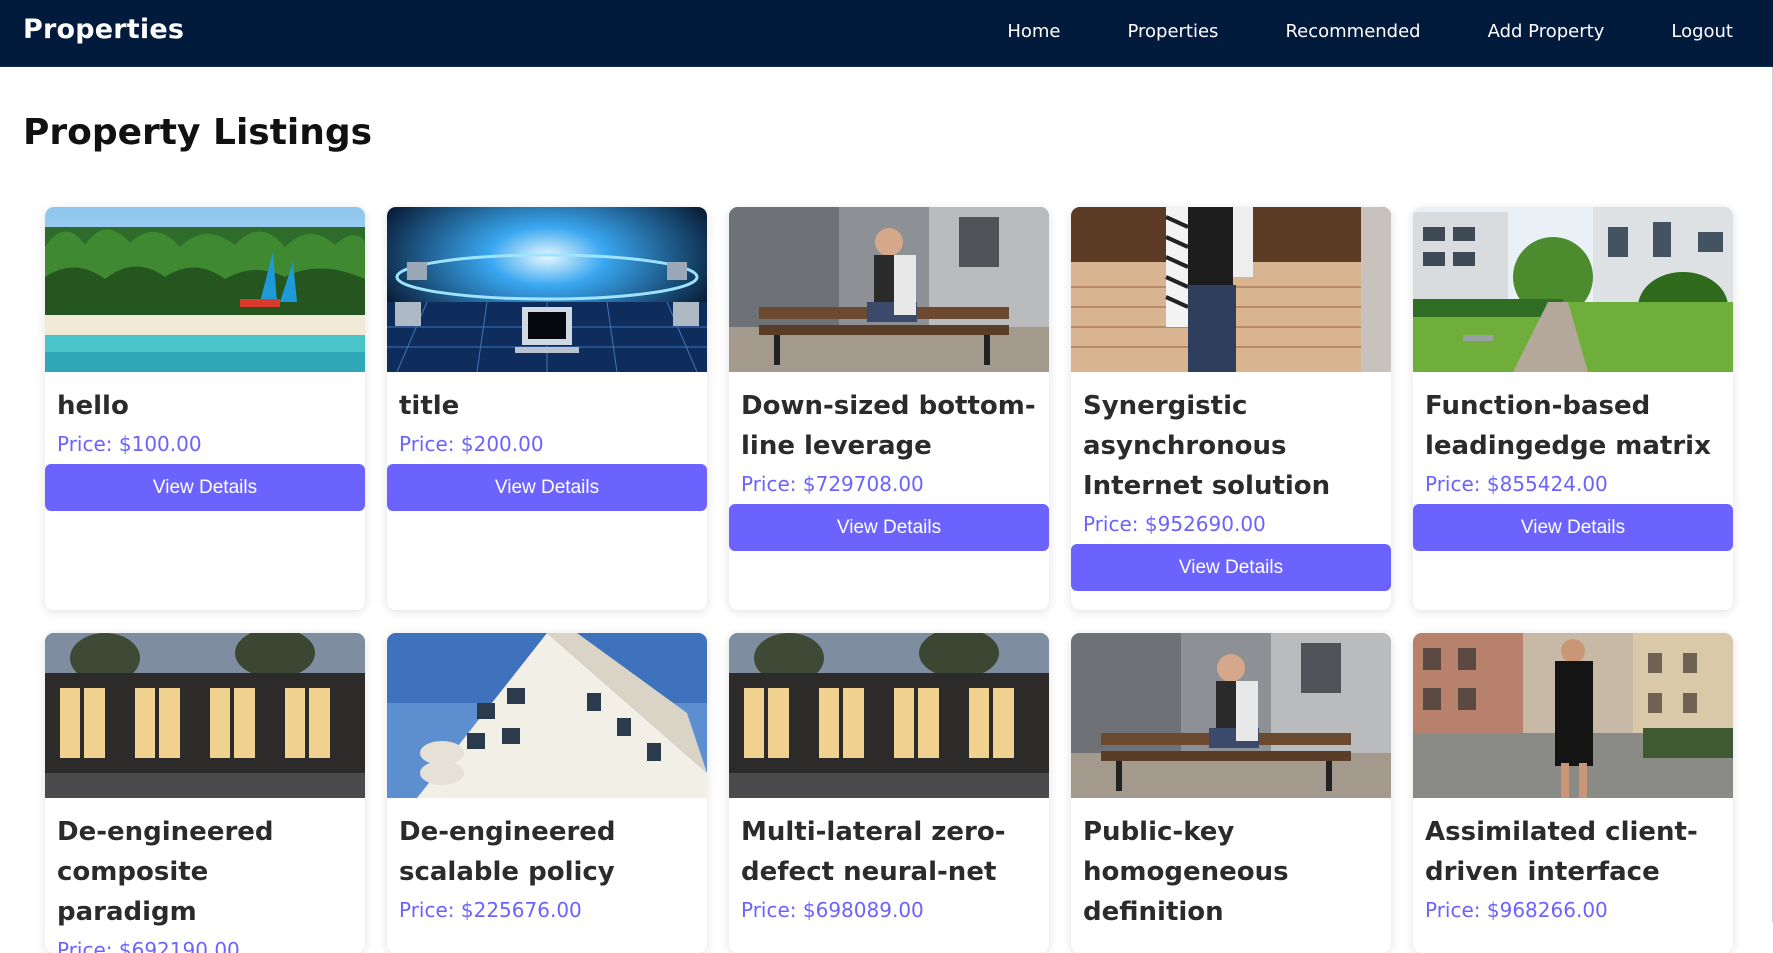  What do you see at coordinates (471, 444) in the screenshot?
I see `property-price: Price: $200.00` at bounding box center [471, 444].